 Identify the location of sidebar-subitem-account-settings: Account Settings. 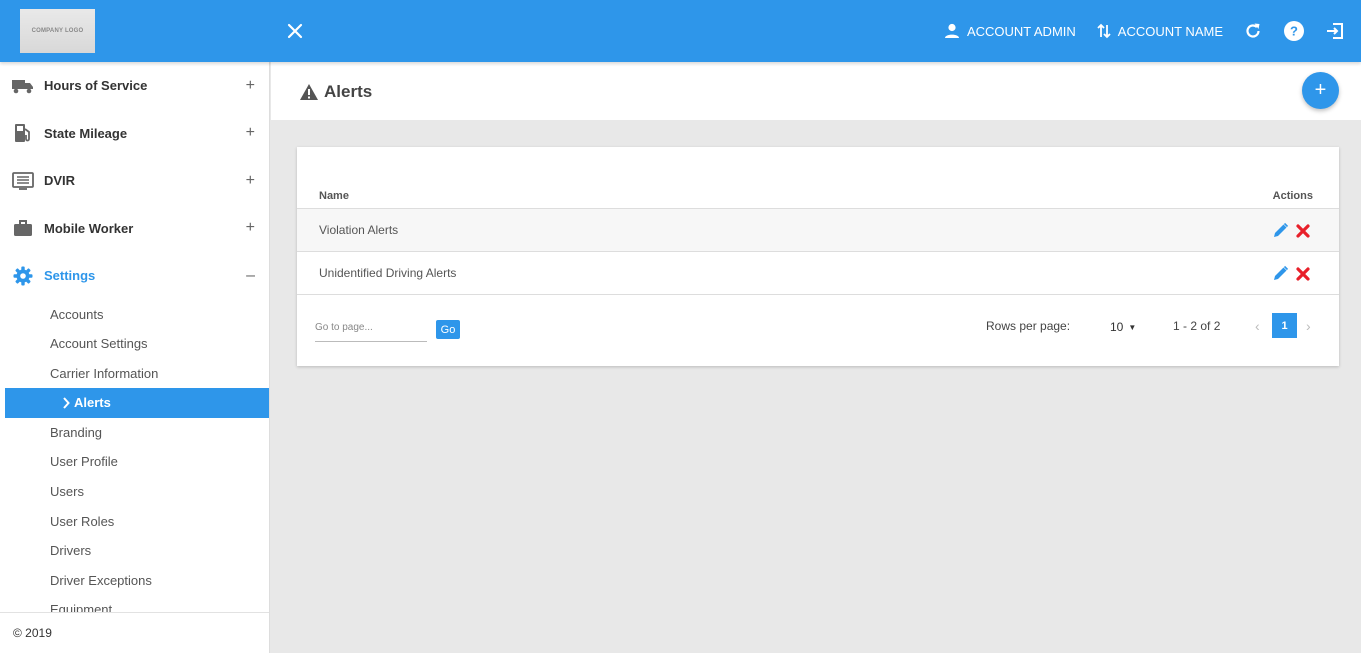
(134, 344).